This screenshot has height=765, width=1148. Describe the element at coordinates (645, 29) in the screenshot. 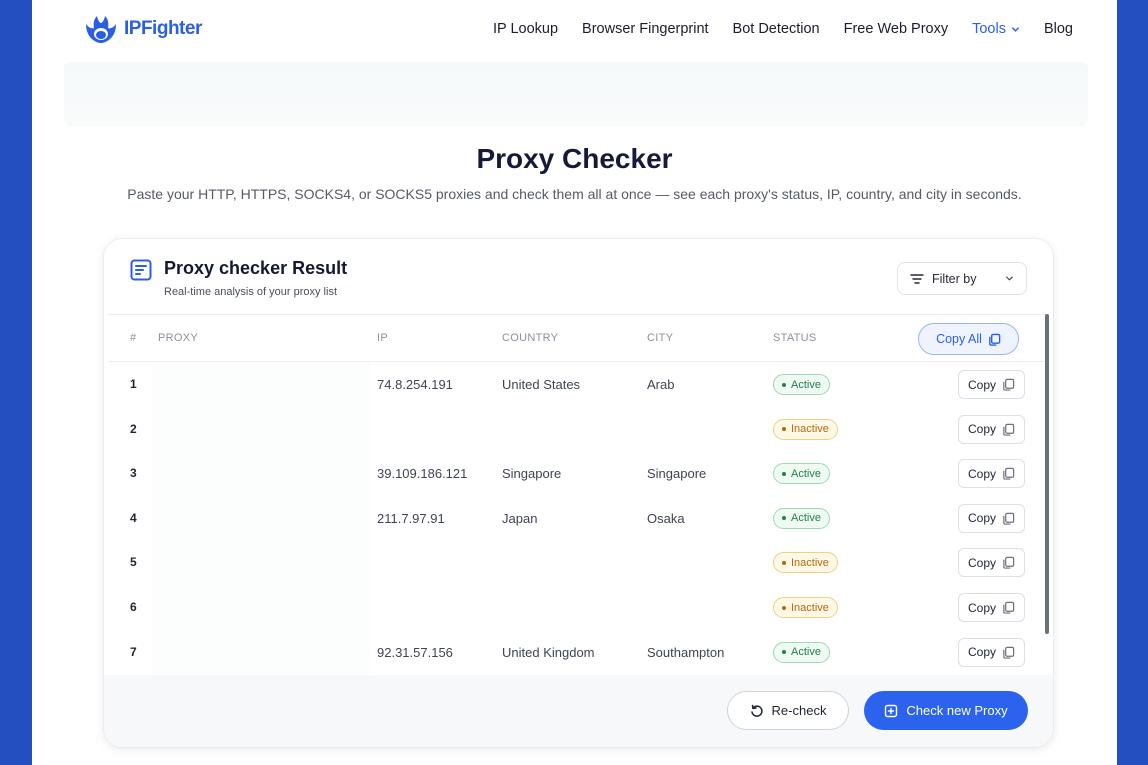

I see `nav-browser-fingerprint: Browser Fingerprint` at that location.